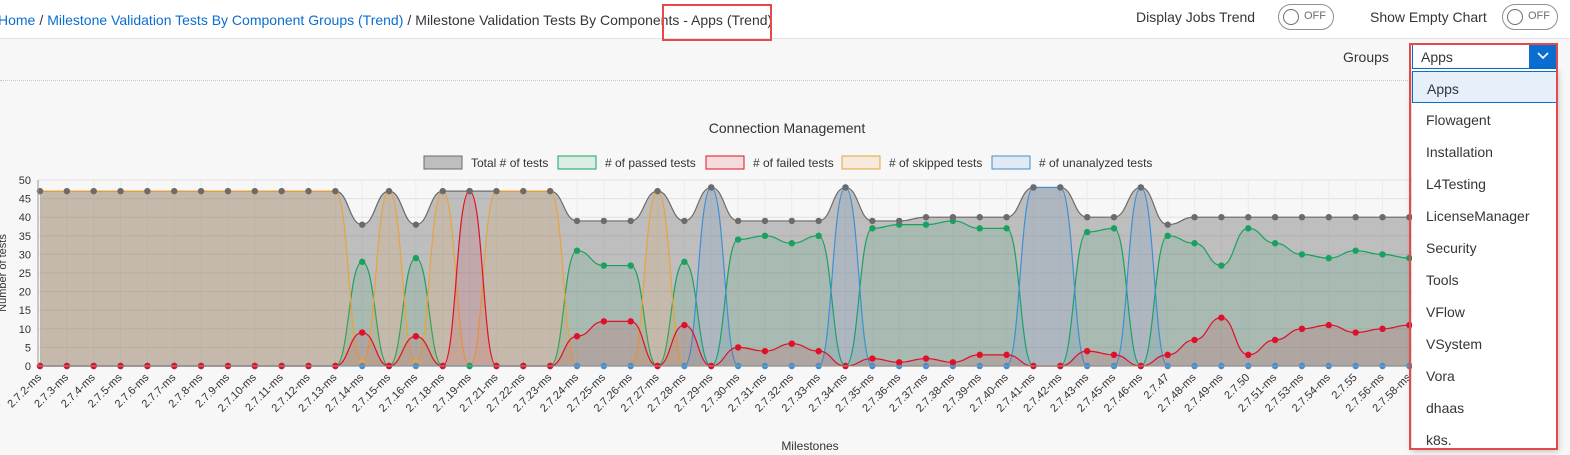  What do you see at coordinates (1543, 56) in the screenshot?
I see `chevron-down-icon` at bounding box center [1543, 56].